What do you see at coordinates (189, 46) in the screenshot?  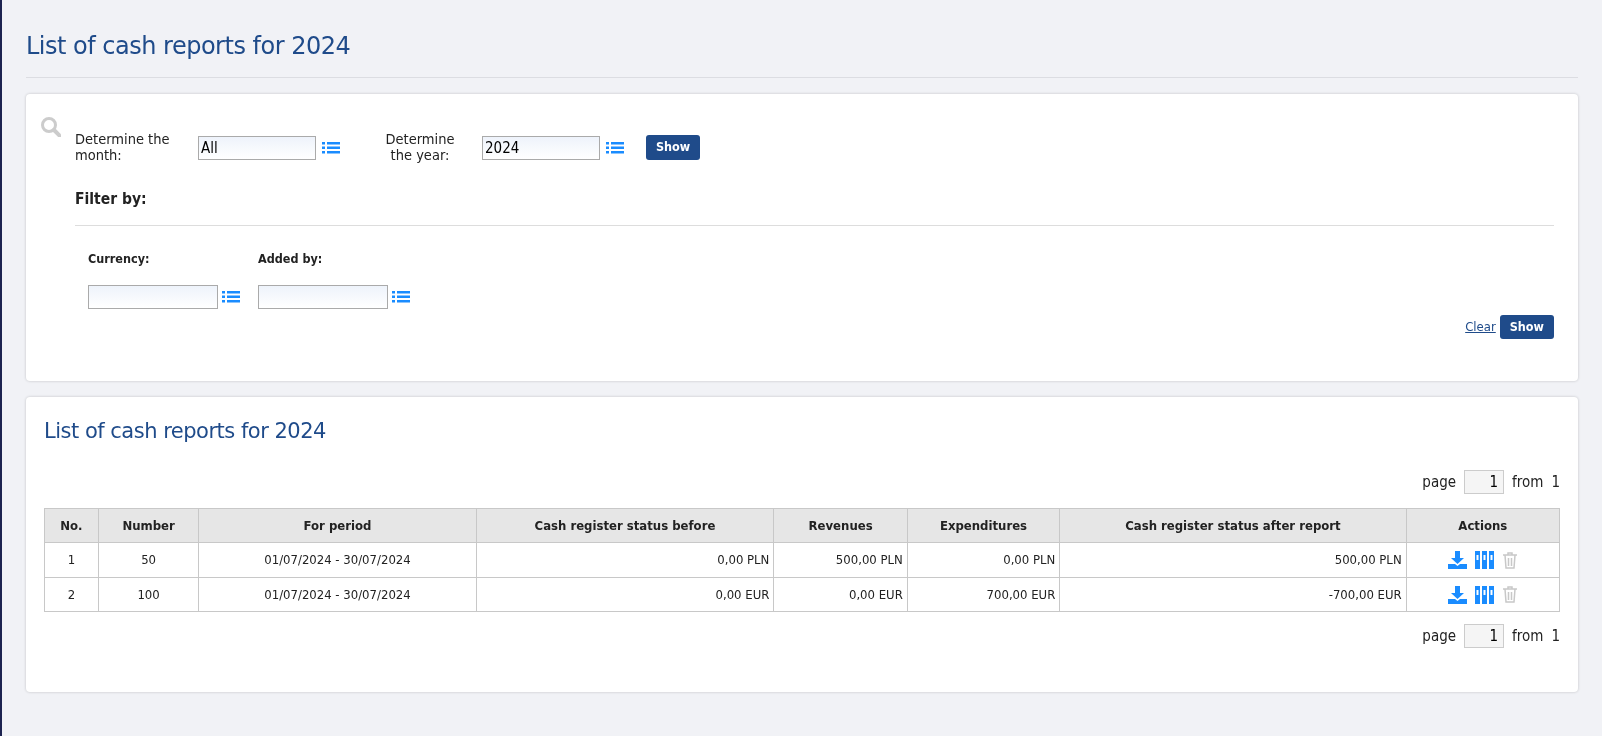 I see `page-title: List of cash reports for 2024` at bounding box center [189, 46].